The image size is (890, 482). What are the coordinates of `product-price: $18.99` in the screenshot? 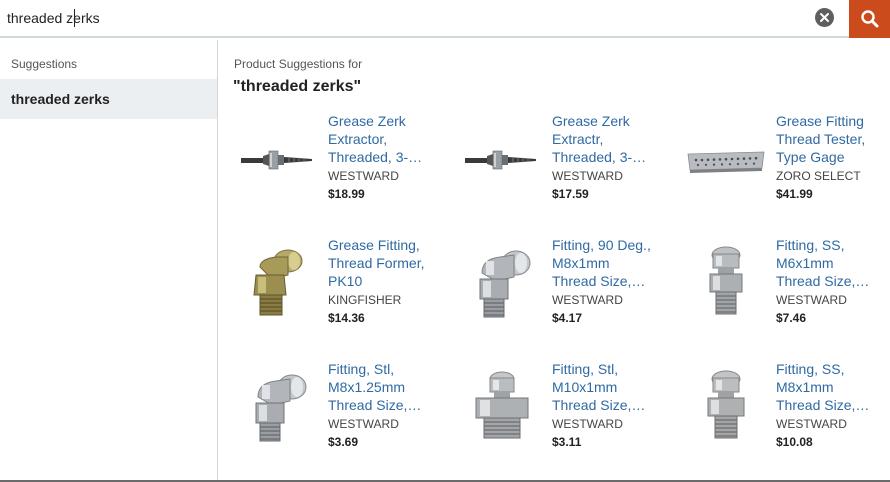 It's located at (346, 194).